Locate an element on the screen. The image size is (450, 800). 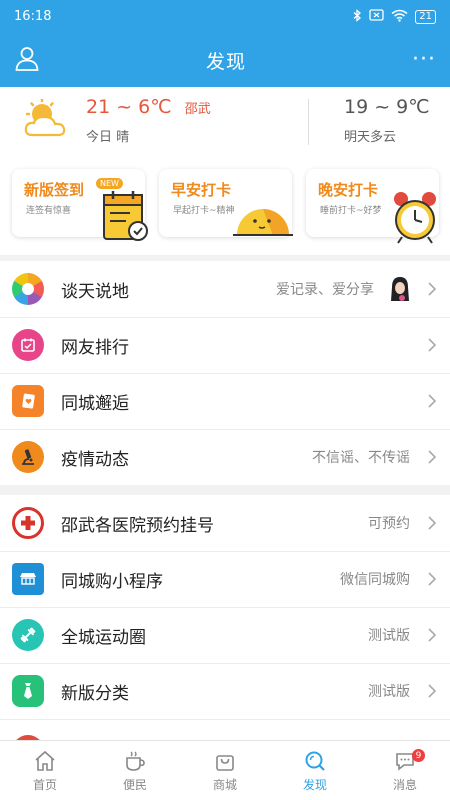
list-item-label: 邵武各医院预约挂号 is located at coordinates (137, 525).